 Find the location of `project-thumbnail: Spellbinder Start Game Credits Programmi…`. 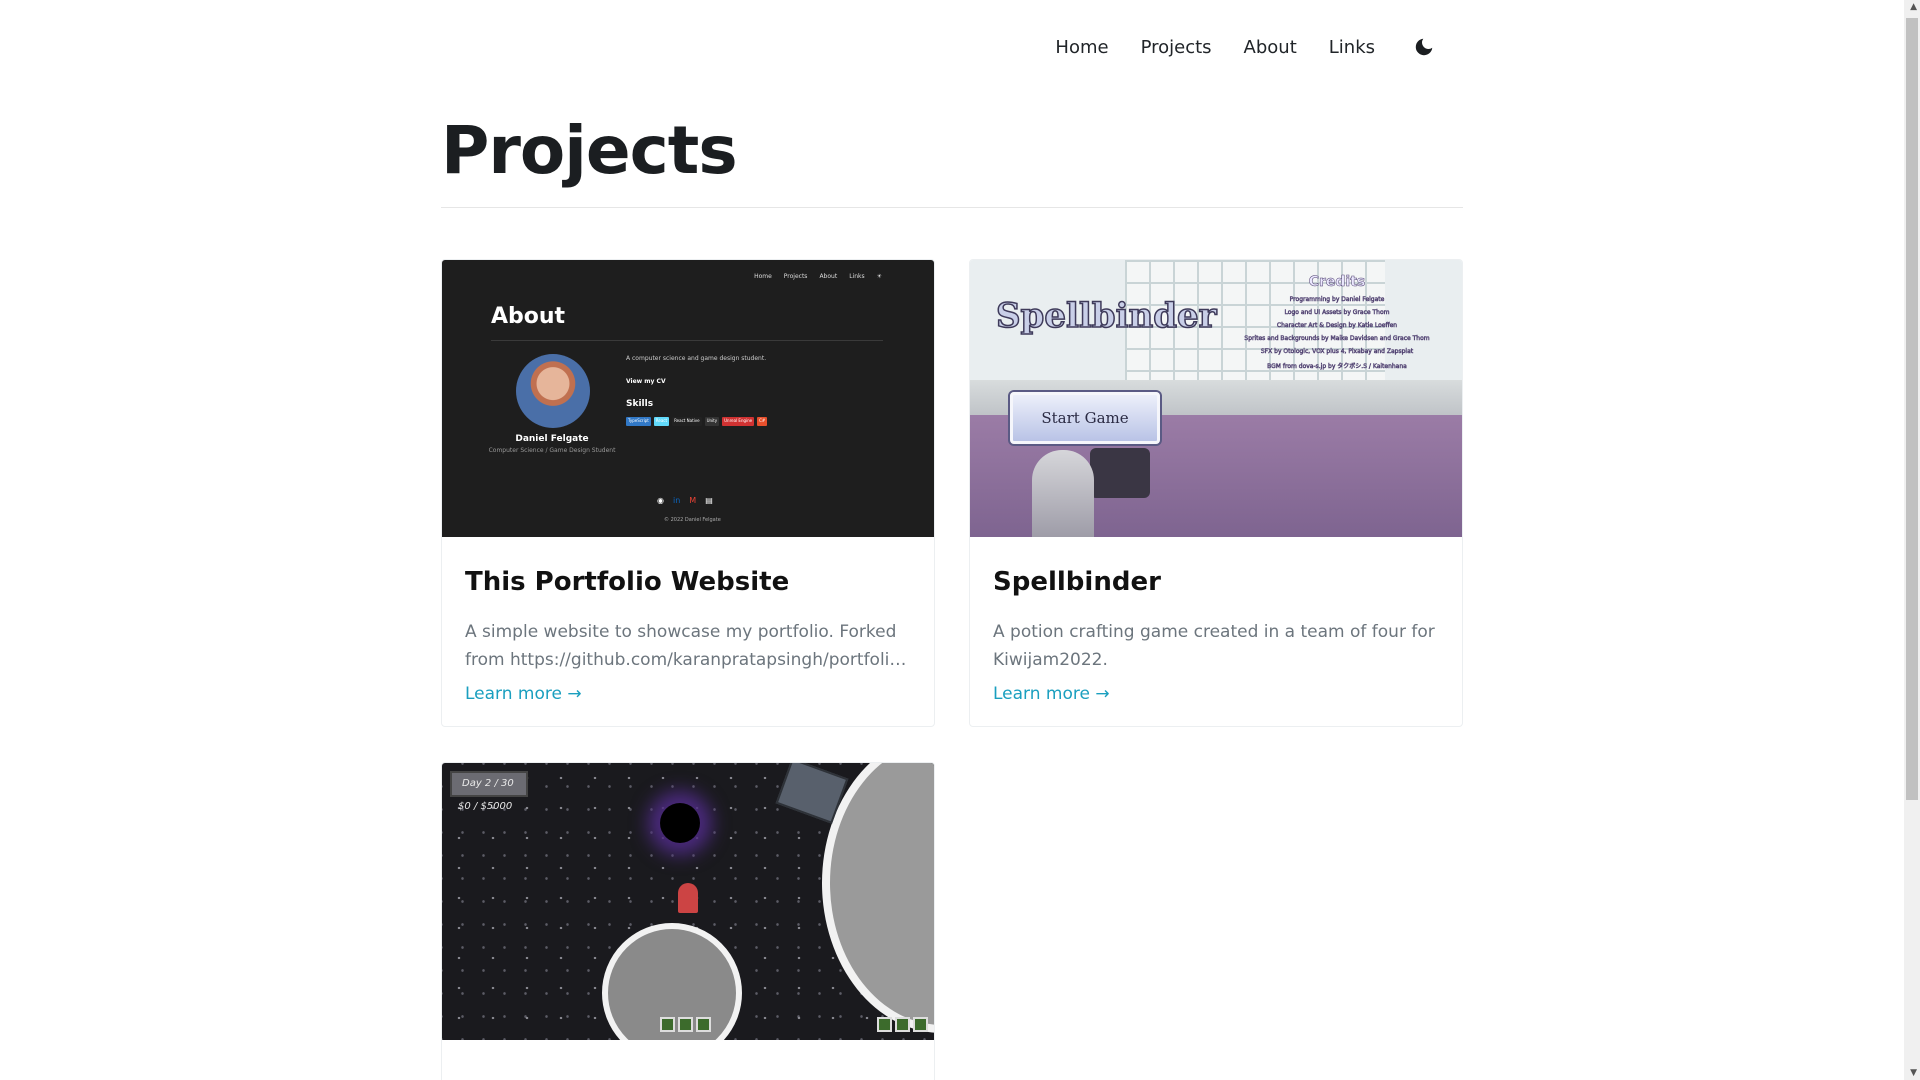

project-thumbnail: Spellbinder Start Game Credits Programmi… is located at coordinates (1216, 398).